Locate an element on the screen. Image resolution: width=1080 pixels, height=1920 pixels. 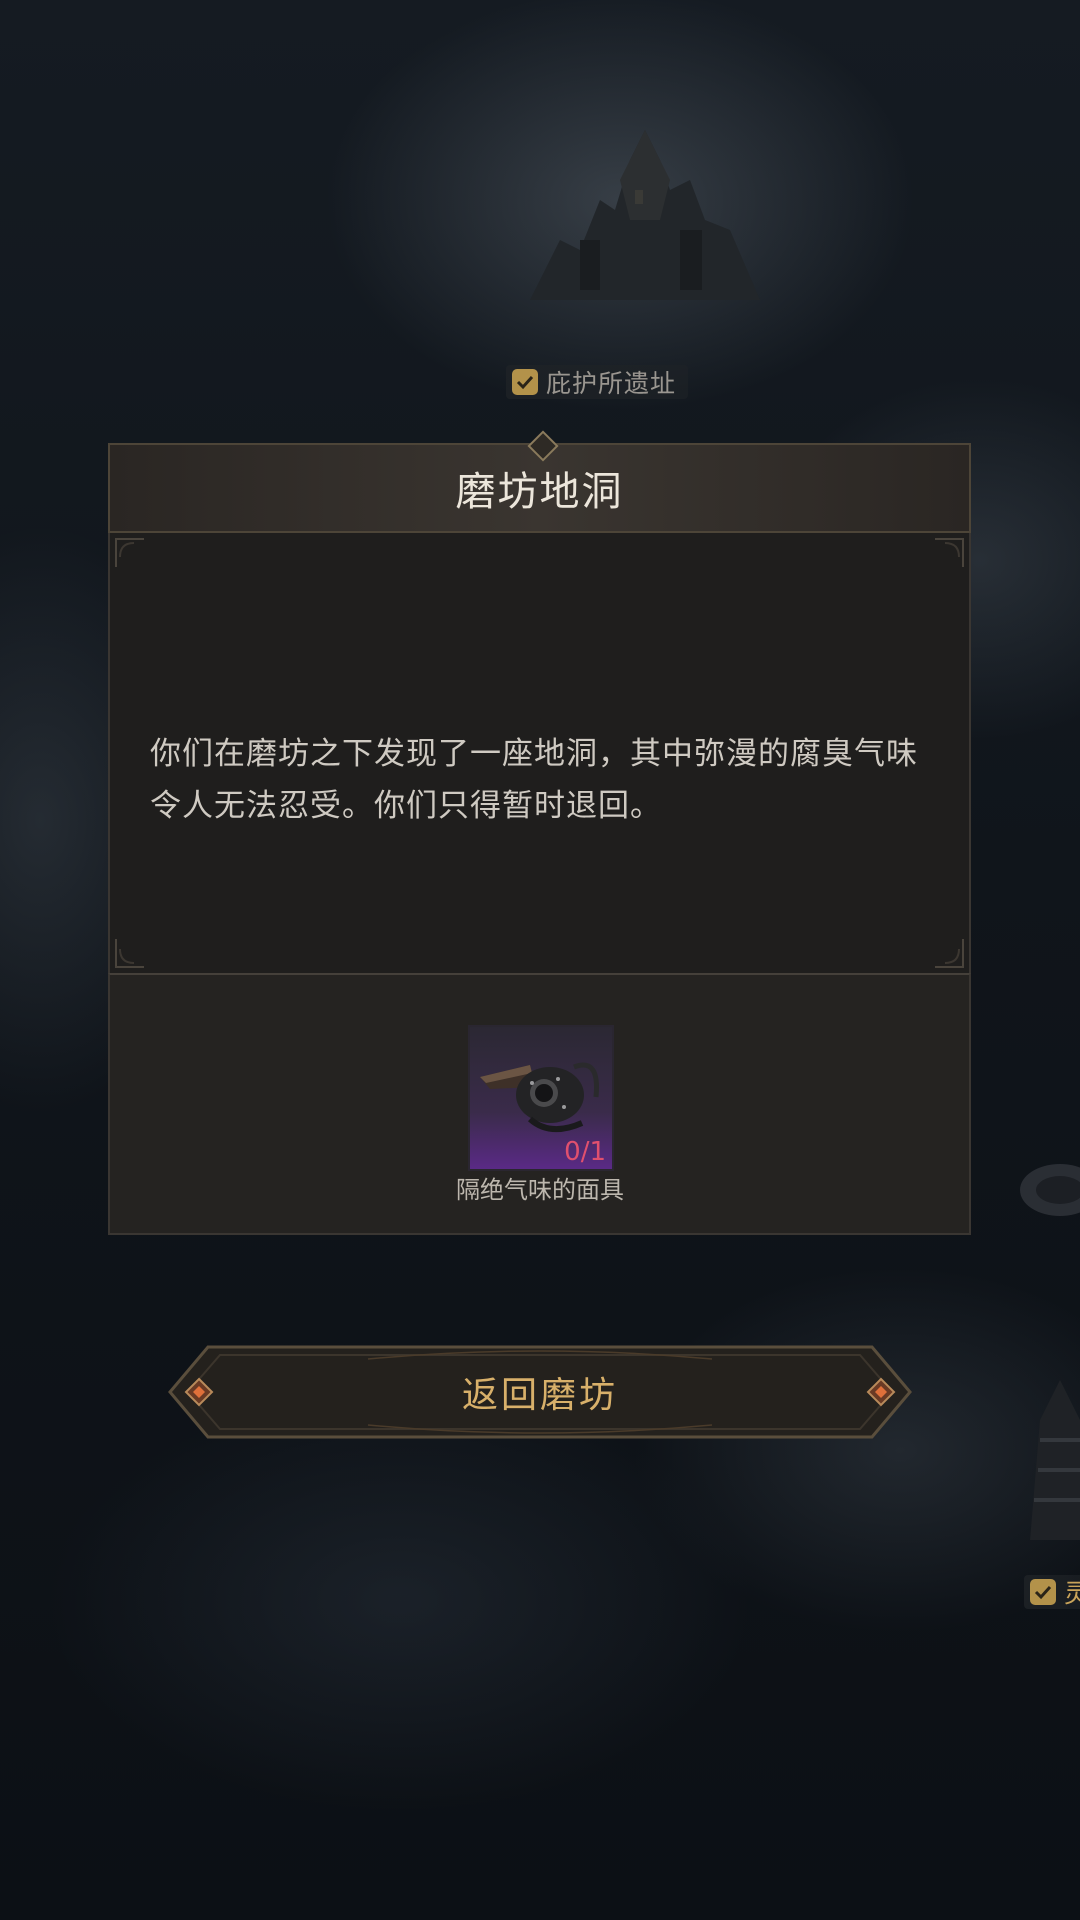
return-to-mill-button: 返回磨坊 is located at coordinates (540, 1392).